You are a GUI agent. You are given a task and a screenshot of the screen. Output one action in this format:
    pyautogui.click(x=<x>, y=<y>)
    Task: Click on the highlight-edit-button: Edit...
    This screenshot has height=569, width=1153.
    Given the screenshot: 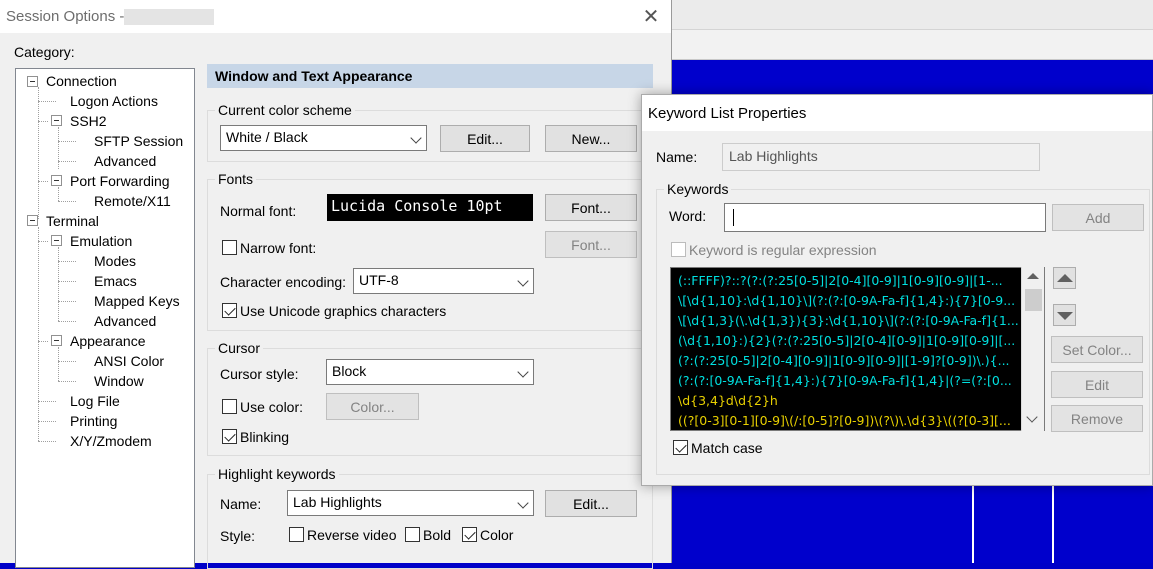 What is the action you would take?
    pyautogui.click(x=591, y=503)
    